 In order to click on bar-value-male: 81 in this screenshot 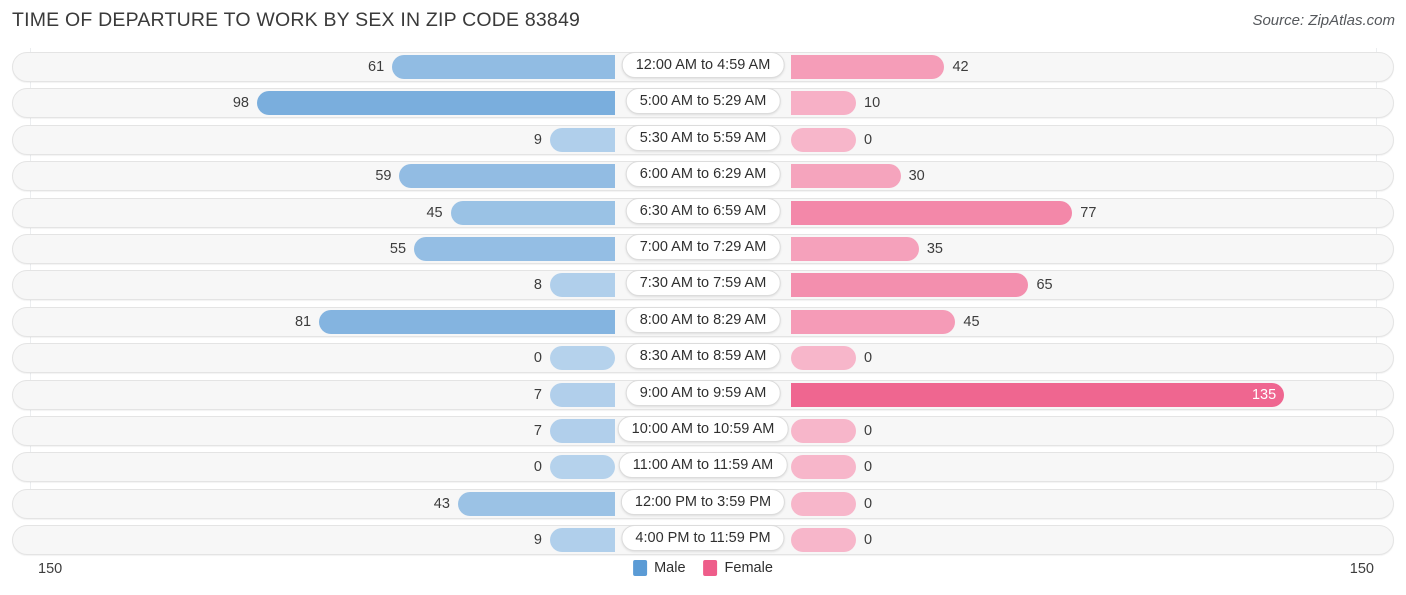, I will do `click(303, 321)`.